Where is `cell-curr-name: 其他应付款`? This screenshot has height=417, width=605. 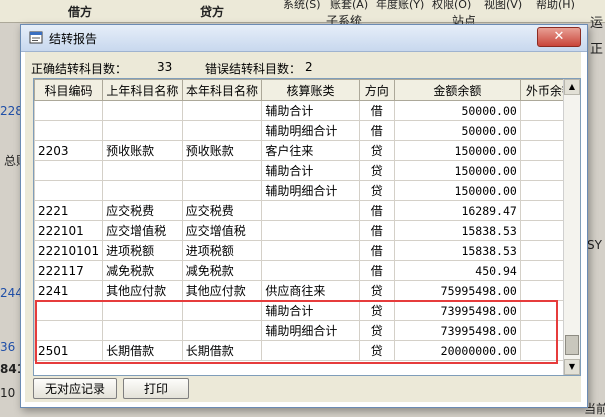
cell-curr-name: 其他应付款 is located at coordinates (222, 290).